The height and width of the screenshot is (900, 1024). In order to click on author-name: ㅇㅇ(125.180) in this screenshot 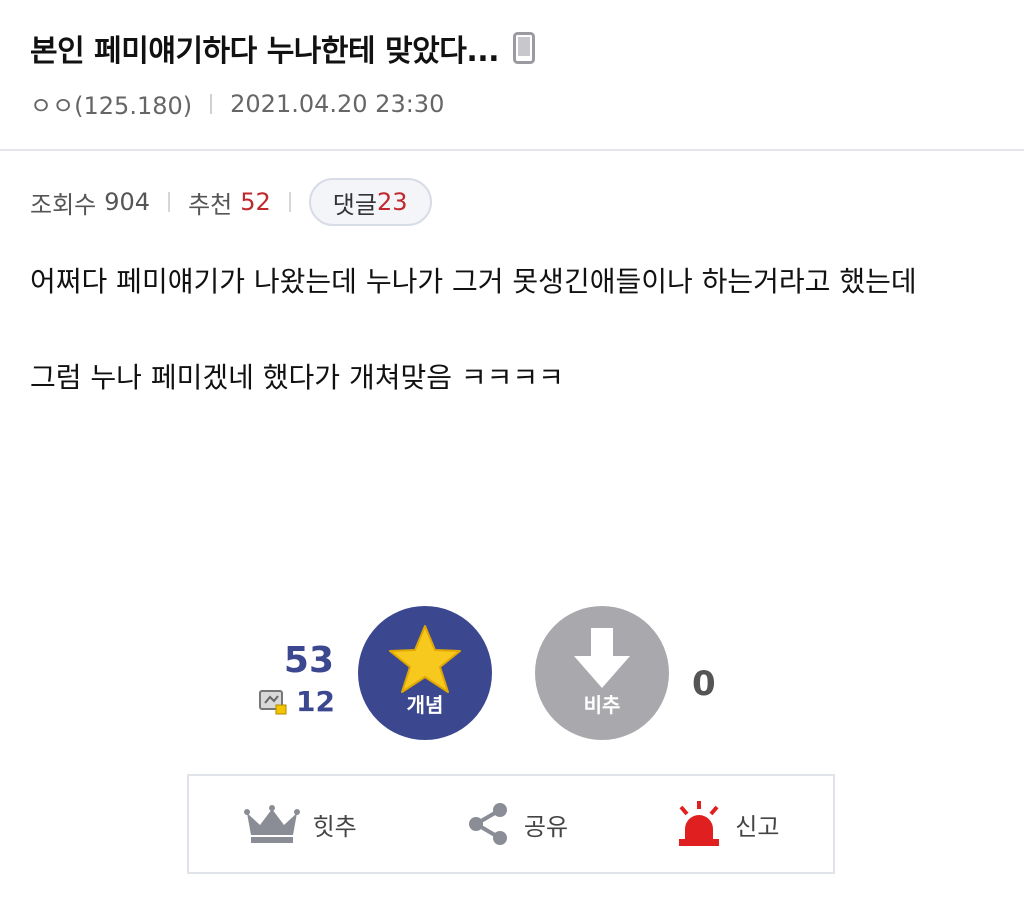, I will do `click(111, 103)`.